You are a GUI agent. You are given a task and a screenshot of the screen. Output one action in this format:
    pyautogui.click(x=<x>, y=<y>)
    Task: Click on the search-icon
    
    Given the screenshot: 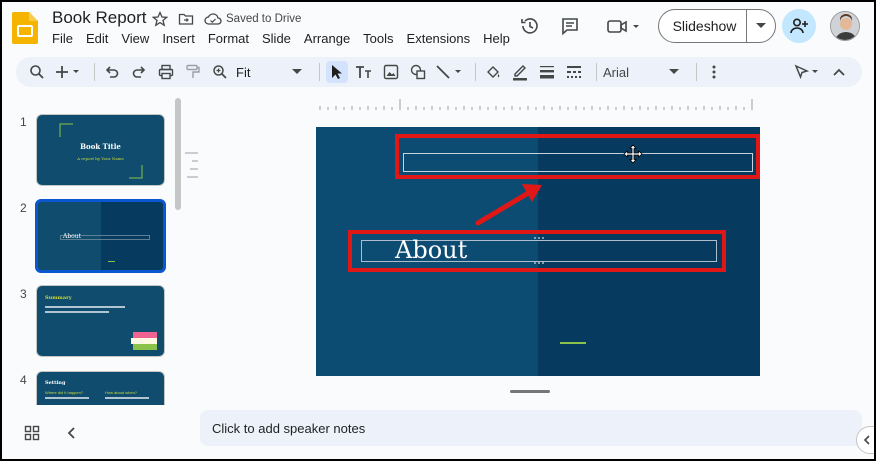 What is the action you would take?
    pyautogui.click(x=37, y=72)
    